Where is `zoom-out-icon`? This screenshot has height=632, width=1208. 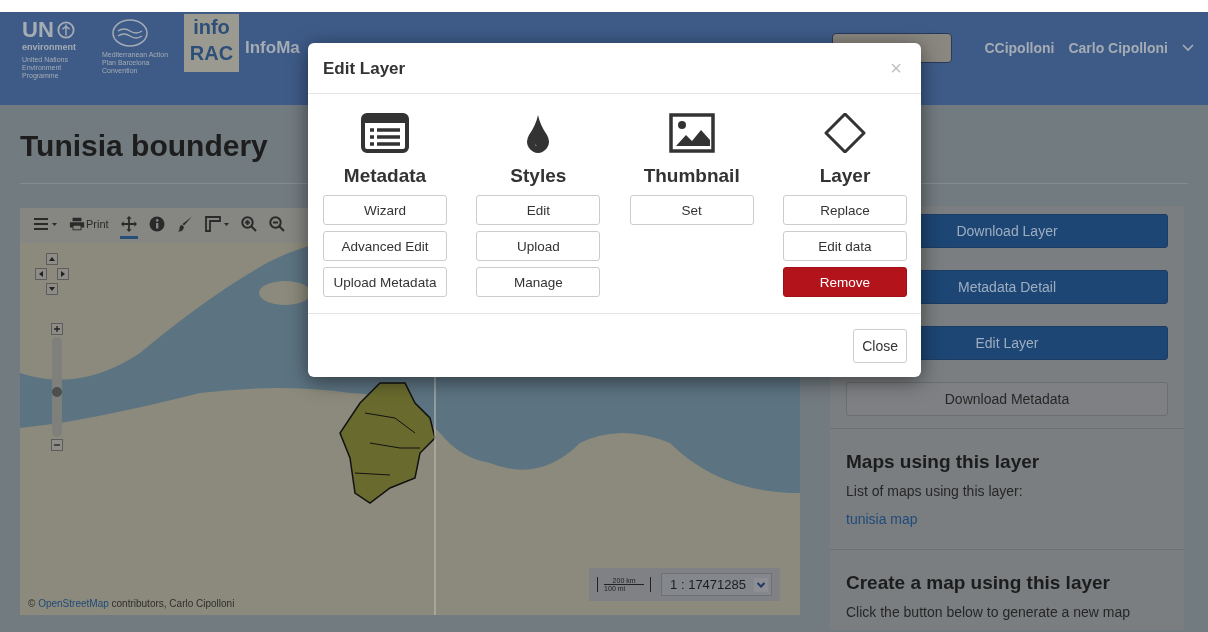
zoom-out-icon is located at coordinates (276, 224).